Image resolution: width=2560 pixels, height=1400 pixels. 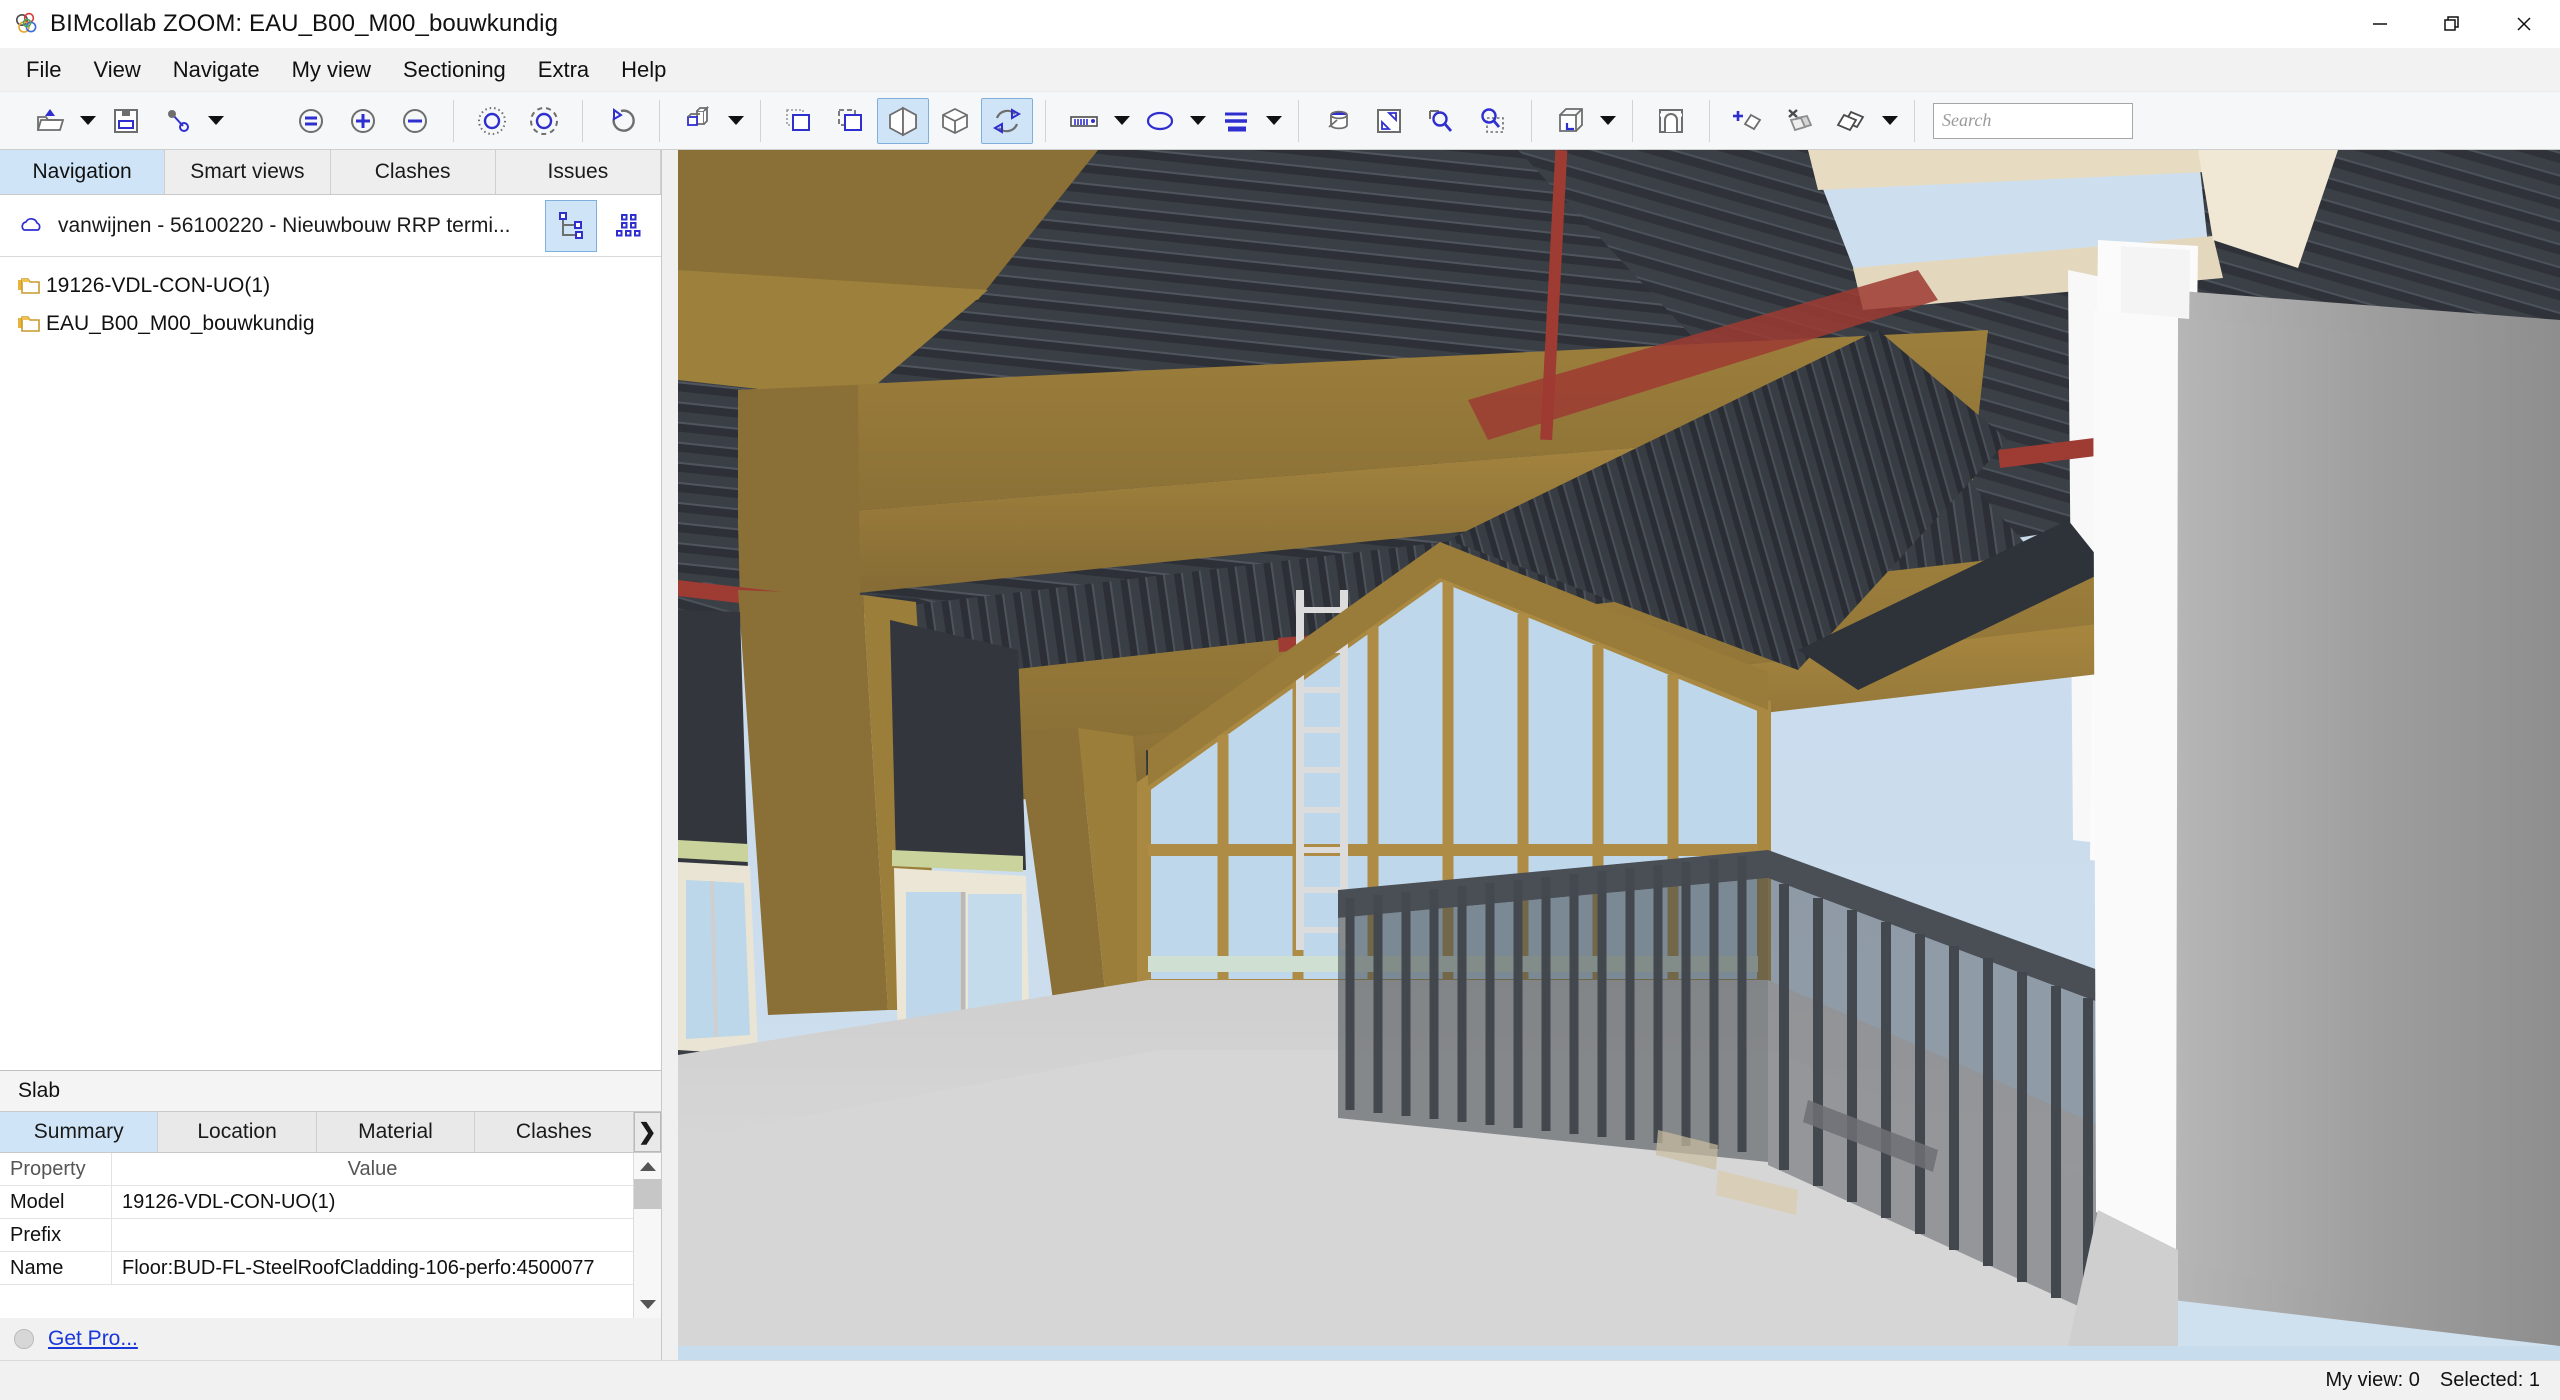 I want to click on list-item: 19126-VDL-CON-UO(1), so click(x=330, y=286).